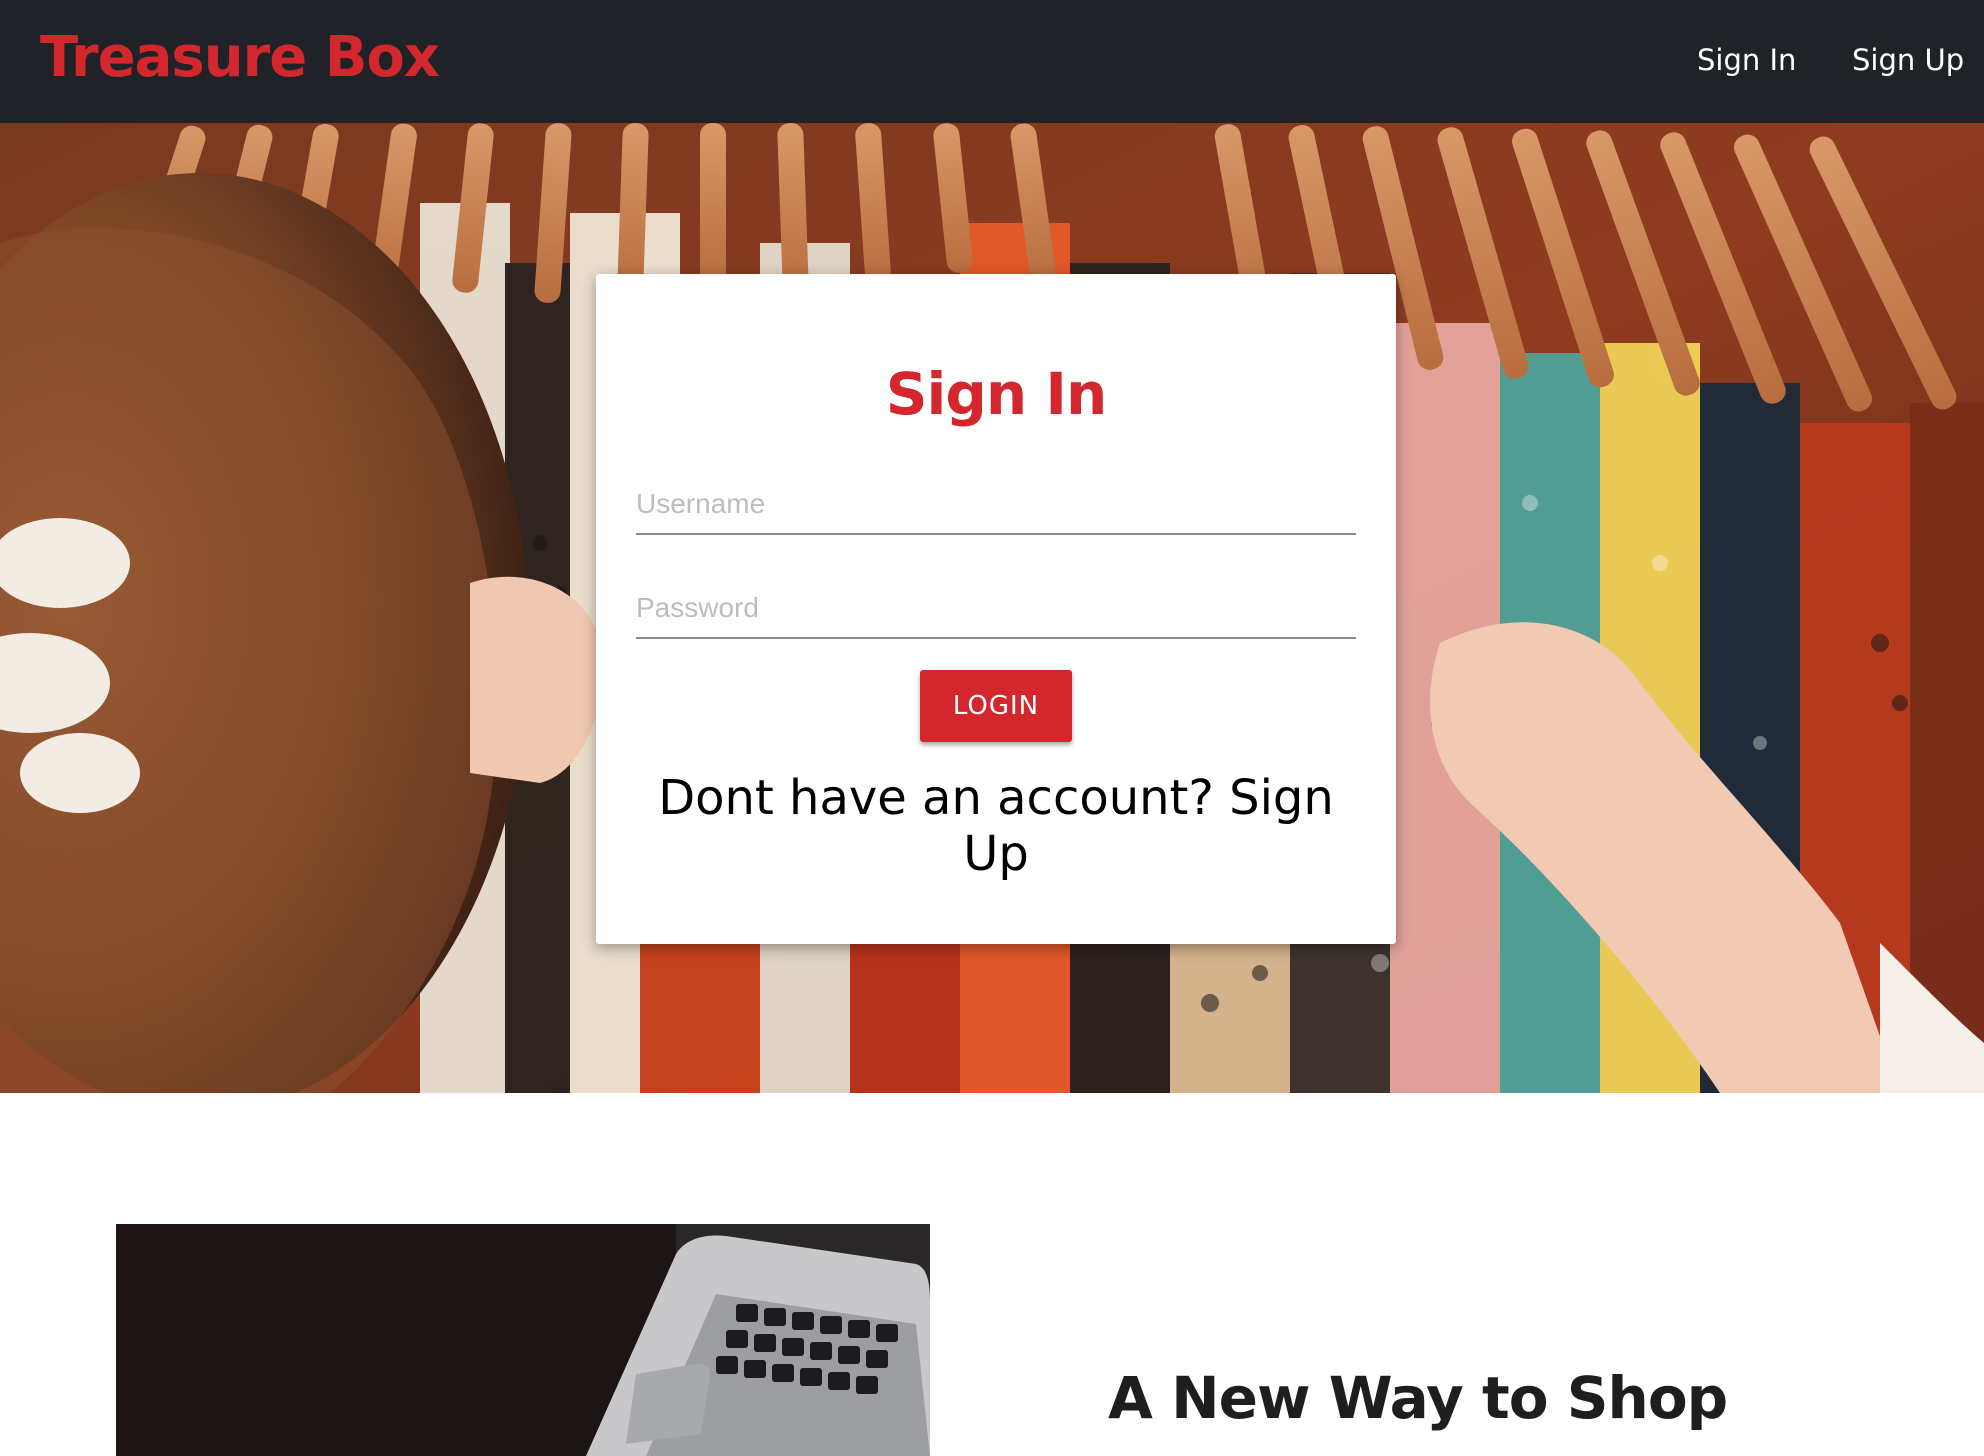  I want to click on navbar: Treasure Box Sign In Sign Up, so click(992, 61).